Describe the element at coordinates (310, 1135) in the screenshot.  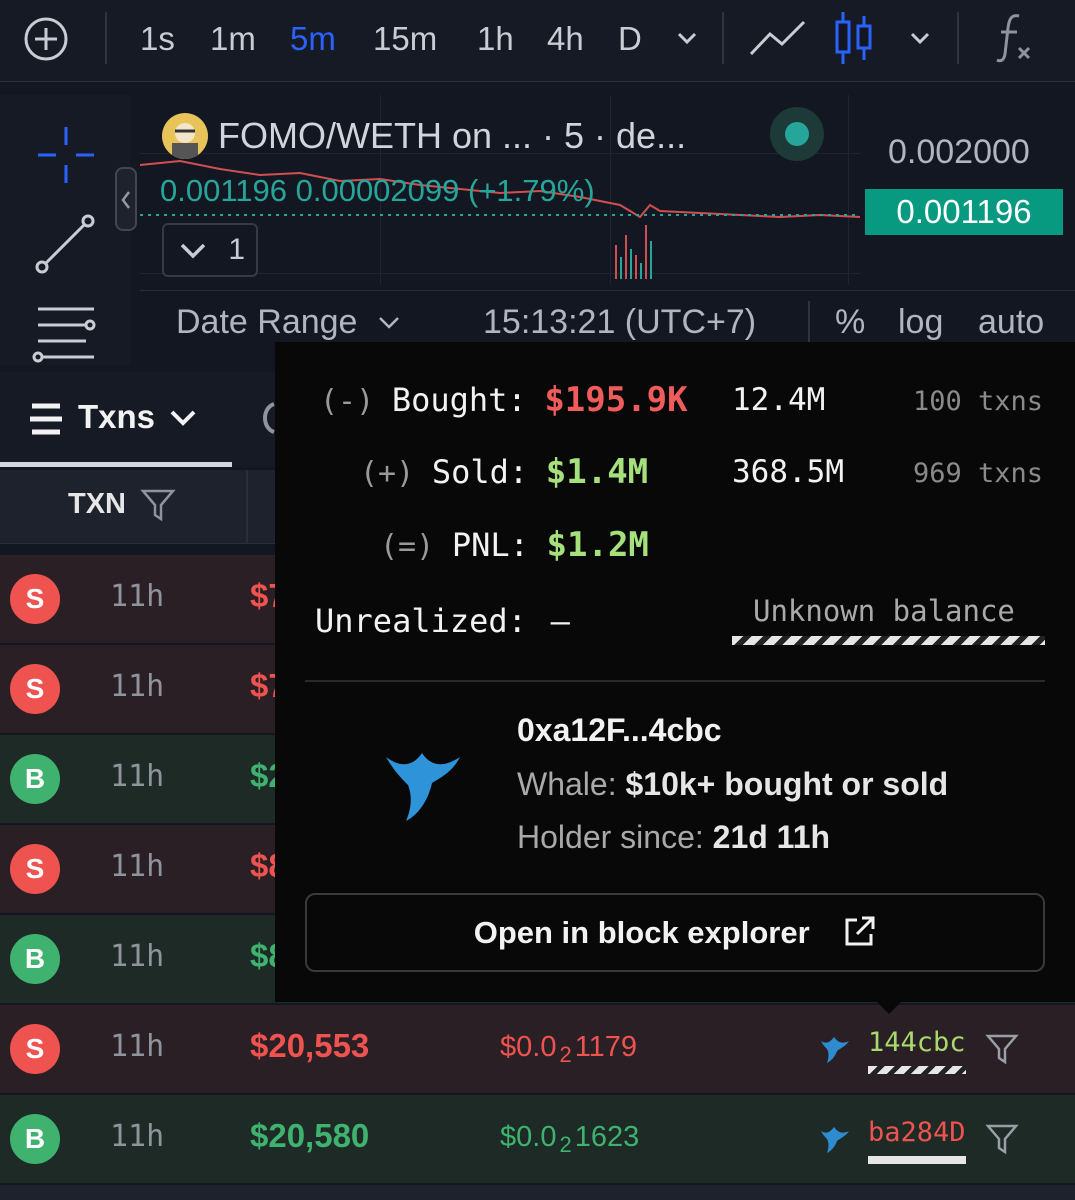
I see `txn-amount: $20,580` at that location.